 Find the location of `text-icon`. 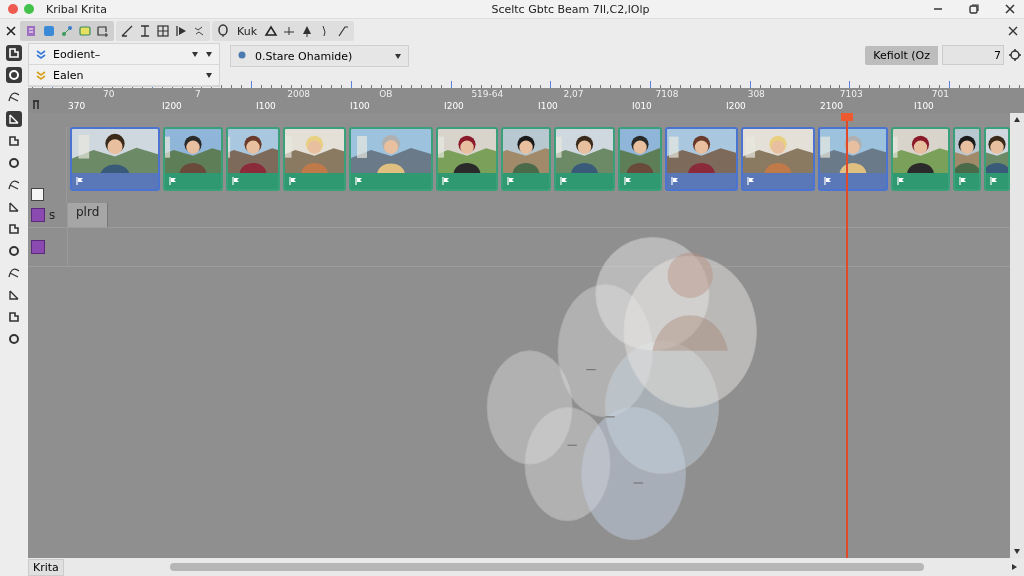

text-icon is located at coordinates (145, 31).